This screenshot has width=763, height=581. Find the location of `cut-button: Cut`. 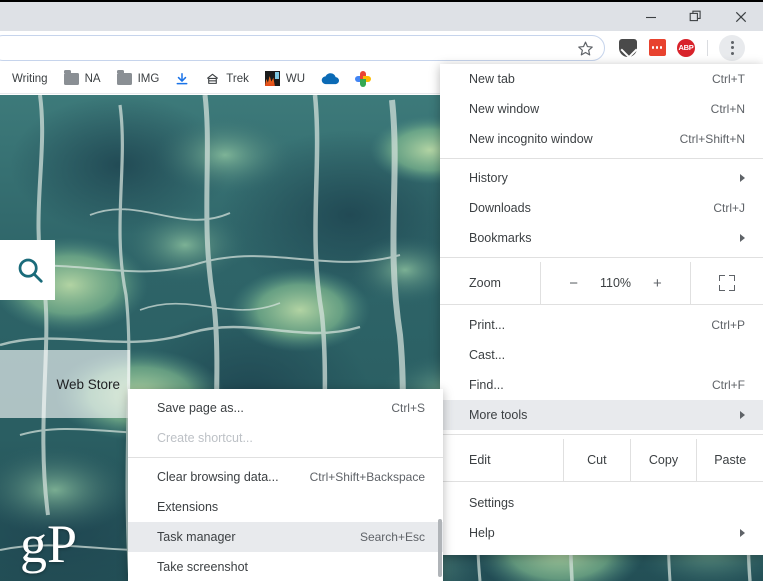

cut-button: Cut is located at coordinates (596, 460).